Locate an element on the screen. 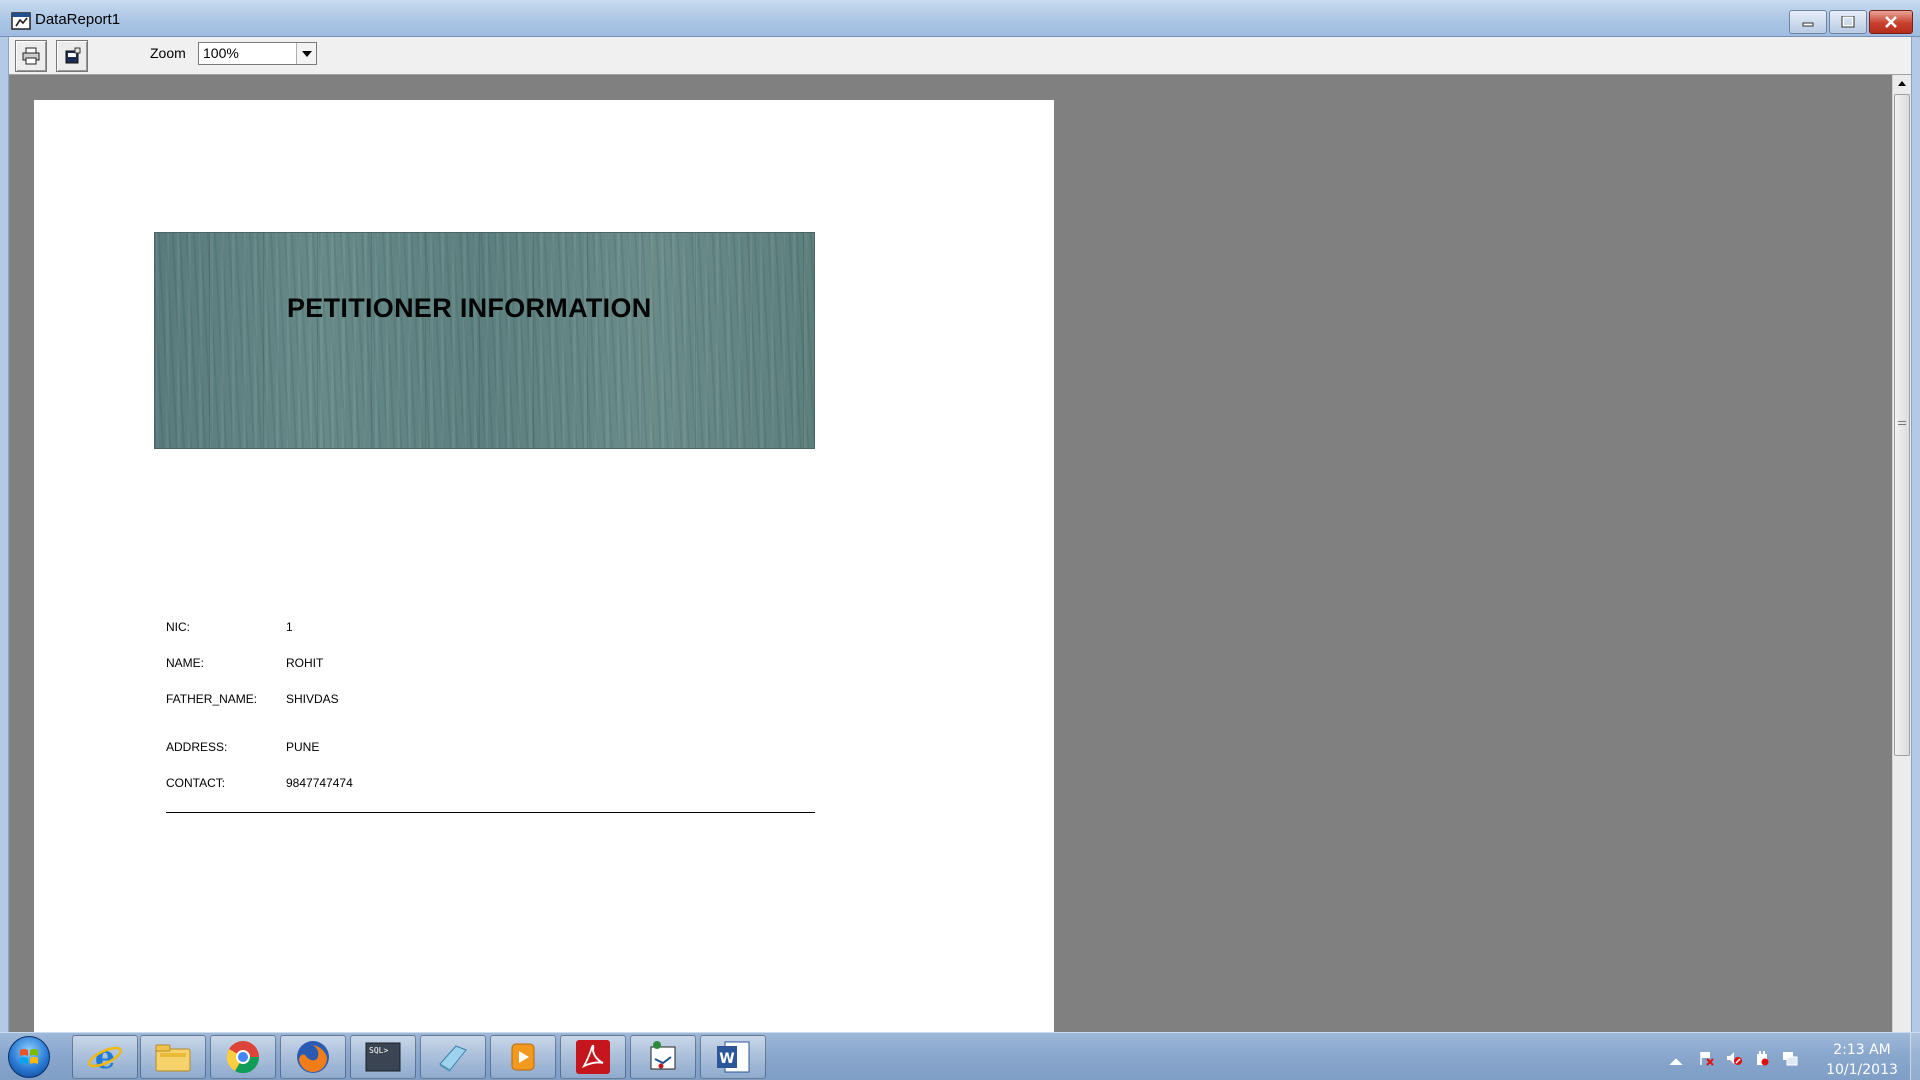  export-button is located at coordinates (72, 56).